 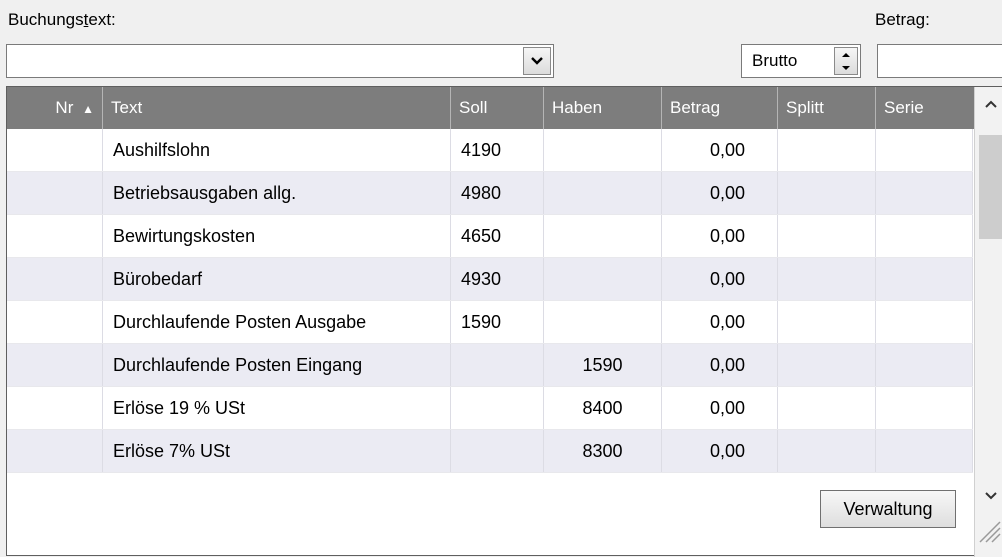 What do you see at coordinates (720, 108) in the screenshot?
I see `column-header-betrag: Betrag` at bounding box center [720, 108].